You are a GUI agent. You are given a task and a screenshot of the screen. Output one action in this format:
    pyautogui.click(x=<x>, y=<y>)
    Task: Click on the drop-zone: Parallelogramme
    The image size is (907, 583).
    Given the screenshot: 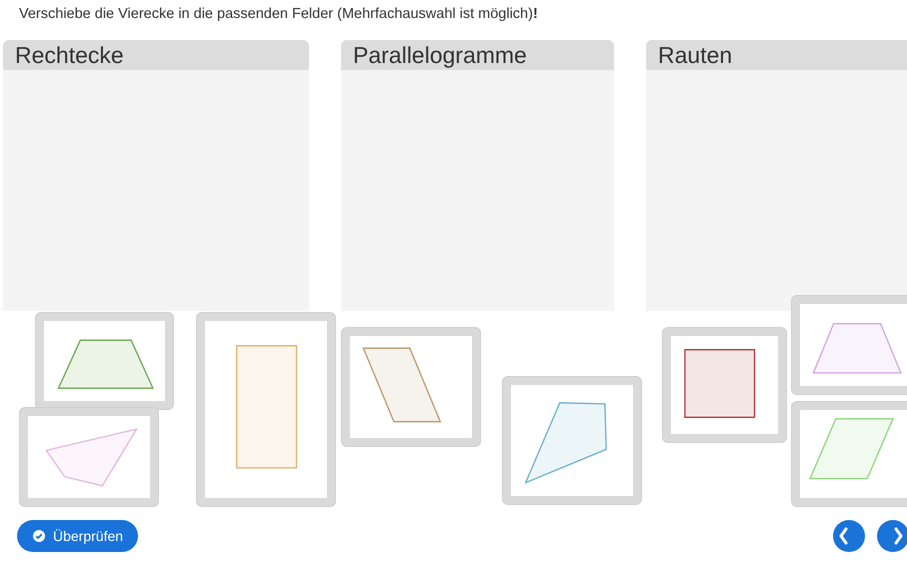 What is the action you would take?
    pyautogui.click(x=477, y=175)
    